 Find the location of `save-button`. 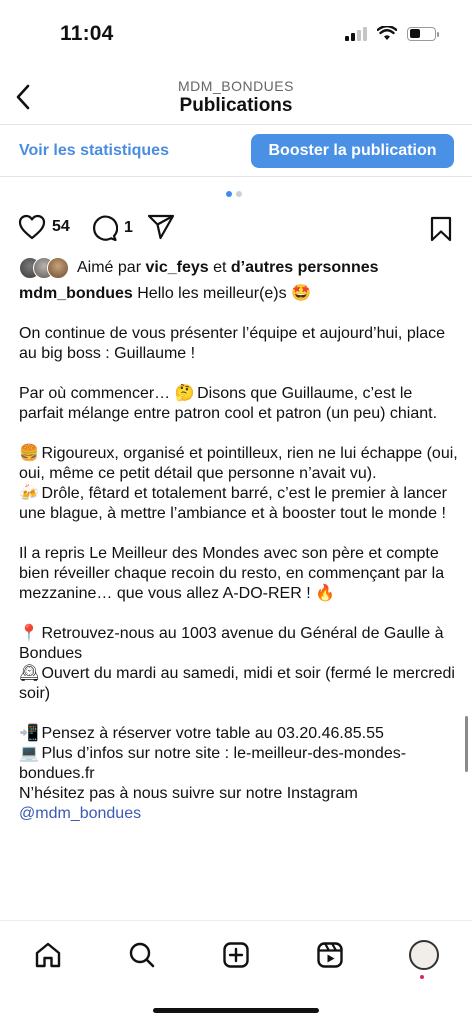

save-button is located at coordinates (441, 231).